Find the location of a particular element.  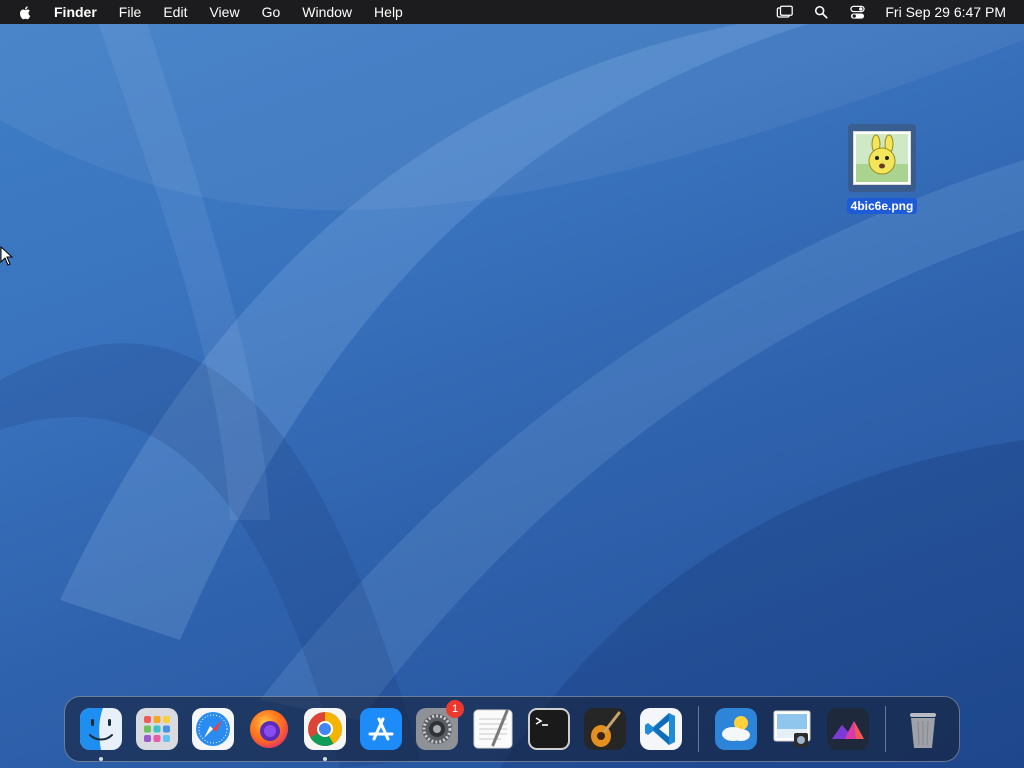

apple-logo-icon is located at coordinates (26, 12).